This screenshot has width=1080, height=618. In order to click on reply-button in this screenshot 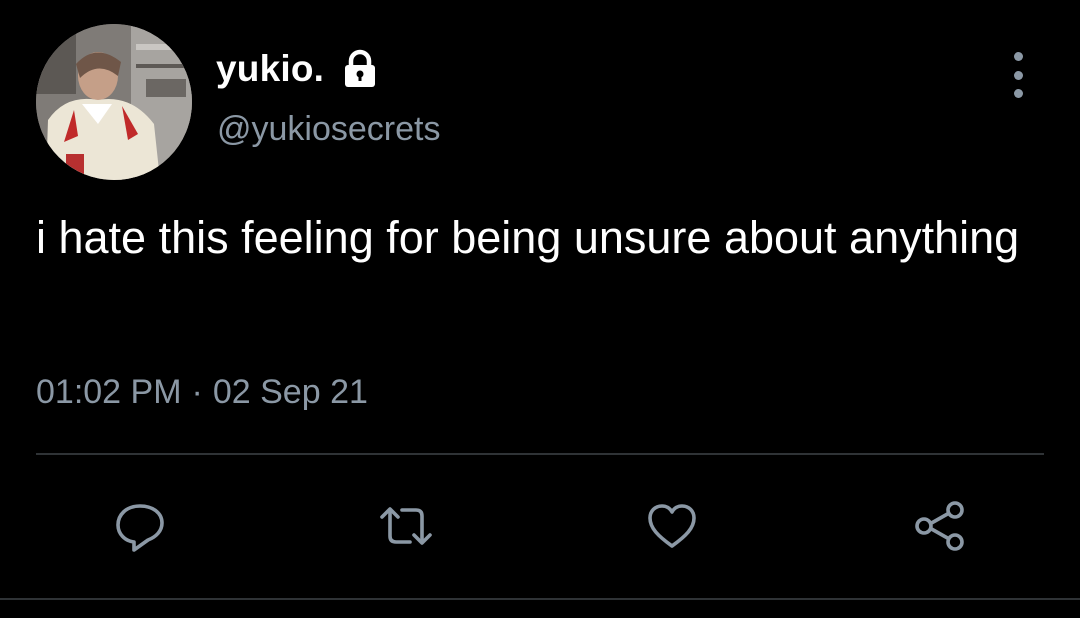, I will do `click(140, 526)`.